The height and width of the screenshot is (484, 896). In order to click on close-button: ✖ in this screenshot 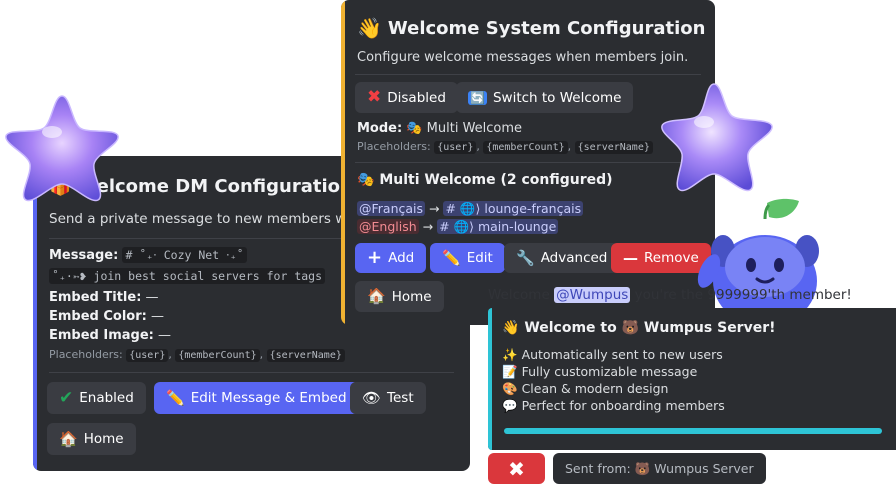, I will do `click(516, 468)`.